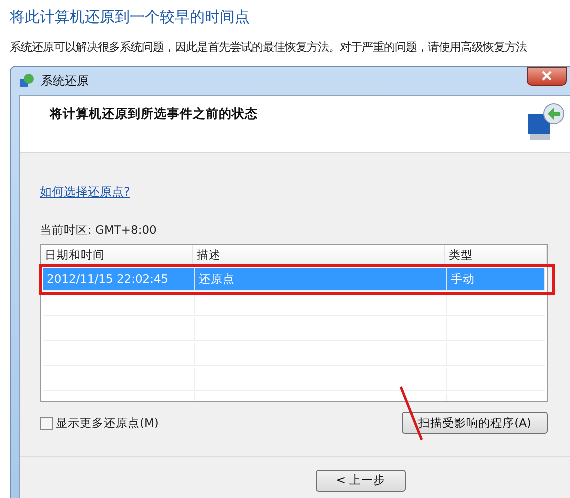  I want to click on checkbox-label: 显示更多还原点(M), so click(107, 423).